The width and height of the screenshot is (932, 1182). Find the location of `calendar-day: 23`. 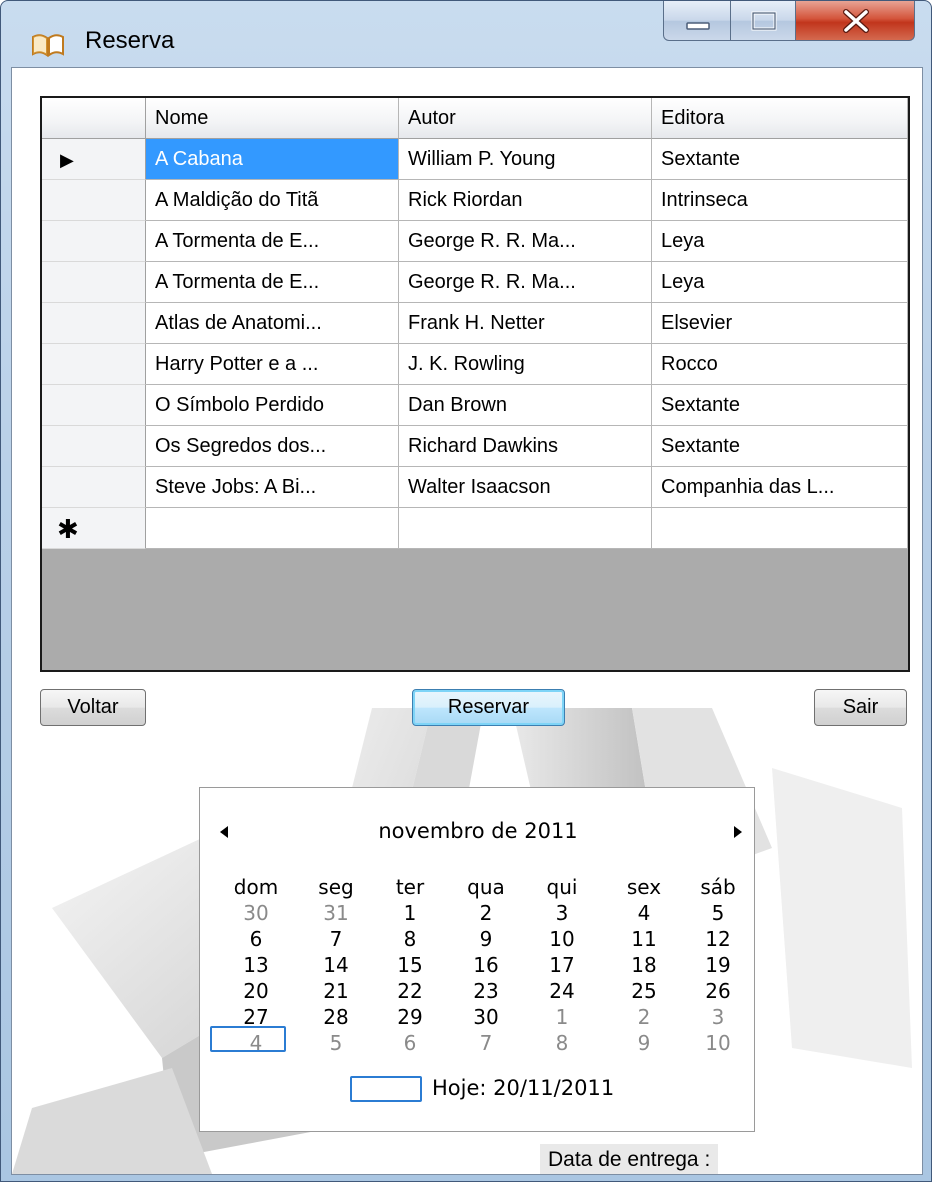

calendar-day: 23 is located at coordinates (486, 991).